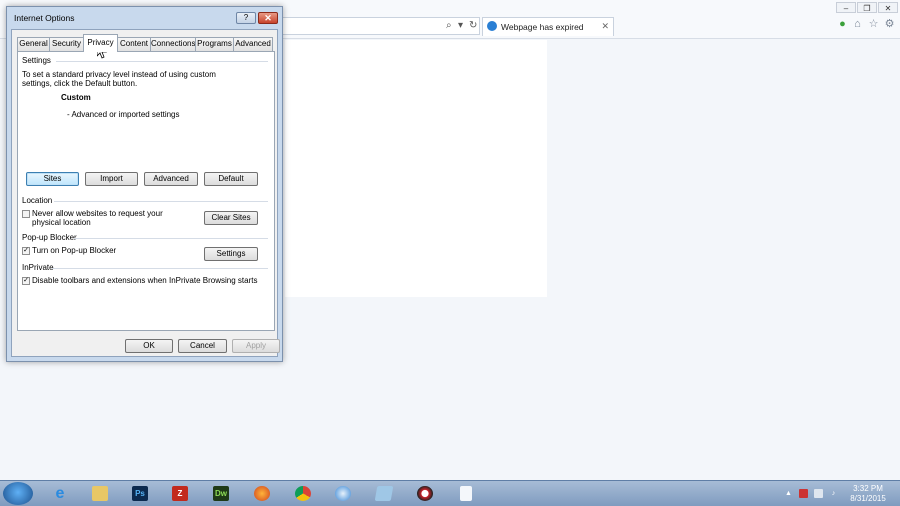 This screenshot has height=506, width=900. I want to click on popup-settings-button: Settings, so click(231, 254).